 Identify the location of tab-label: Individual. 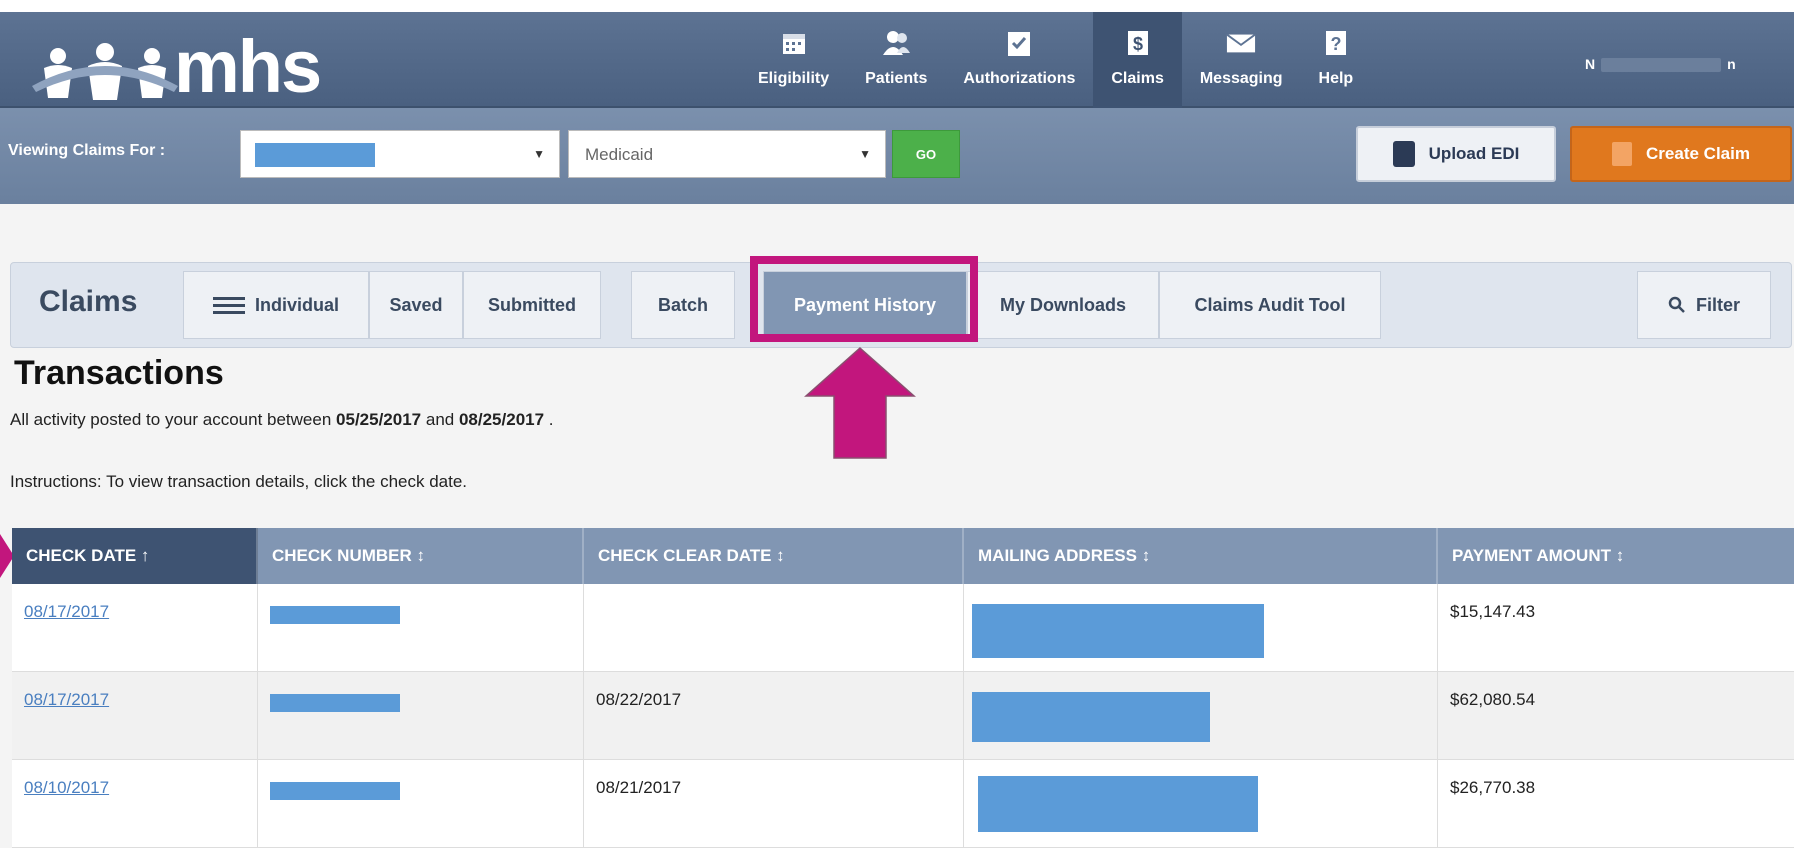
(296, 304).